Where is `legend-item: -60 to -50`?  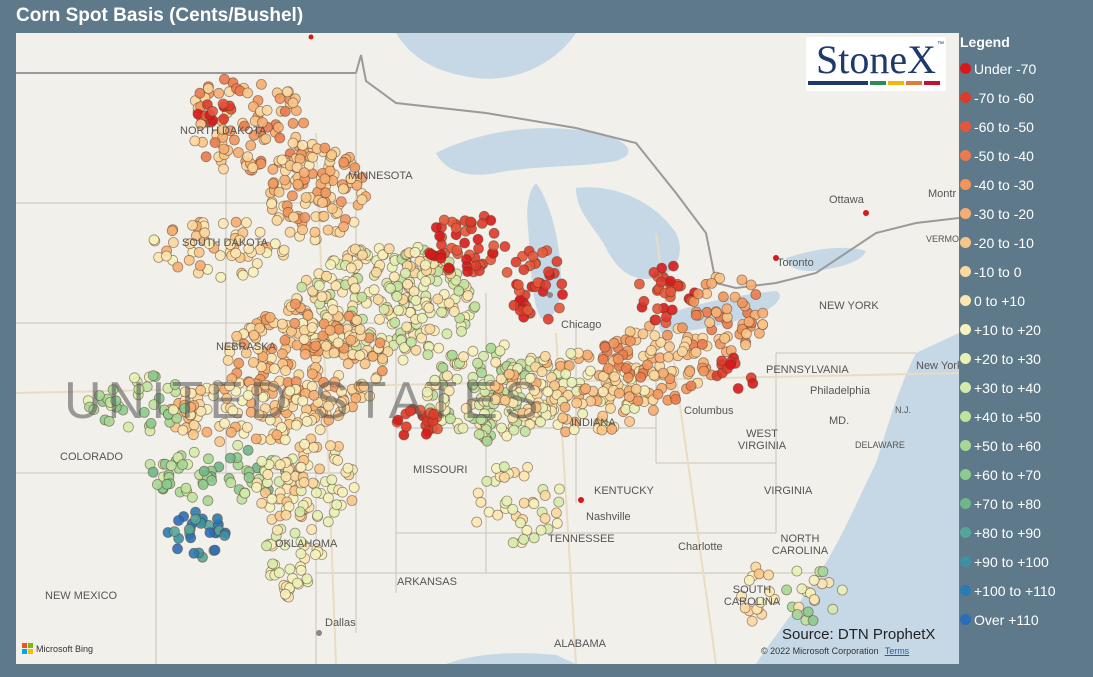
legend-item: -60 to -50 is located at coordinates (1025, 126).